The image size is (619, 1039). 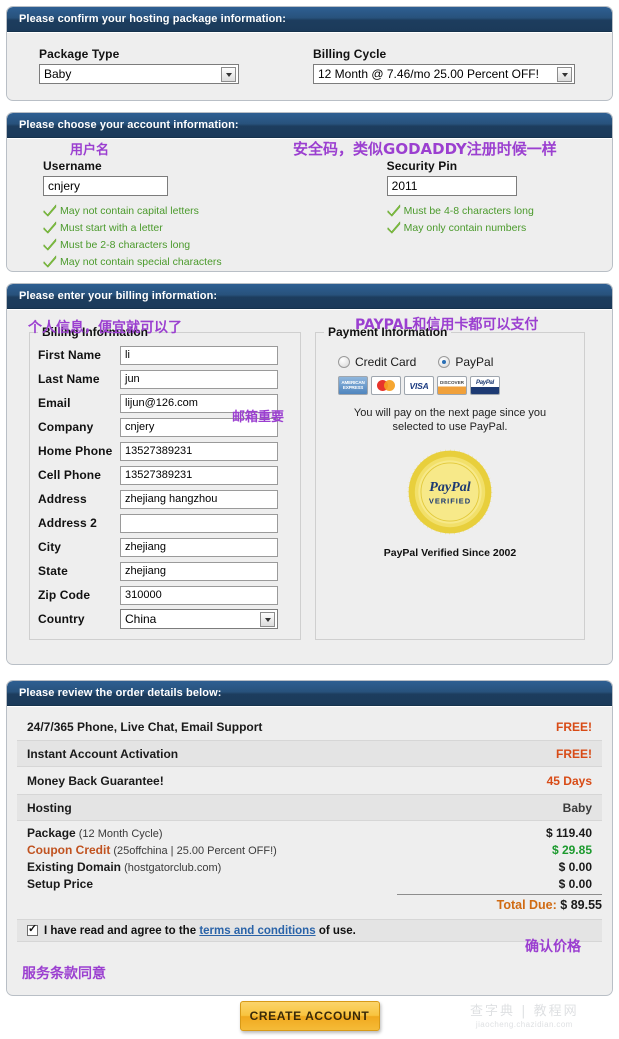 I want to click on billing-field-row: Country China, so click(x=165, y=619).